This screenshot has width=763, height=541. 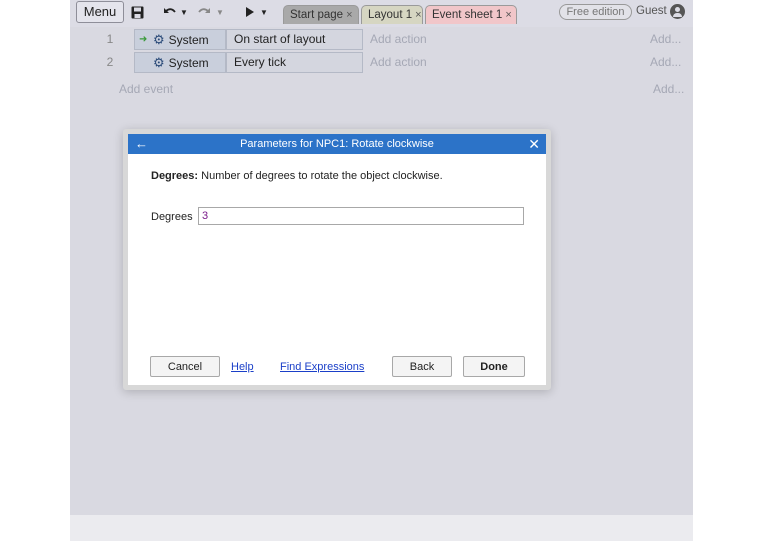 I want to click on tab-layout-1: Layout 1 ×, so click(x=392, y=14).